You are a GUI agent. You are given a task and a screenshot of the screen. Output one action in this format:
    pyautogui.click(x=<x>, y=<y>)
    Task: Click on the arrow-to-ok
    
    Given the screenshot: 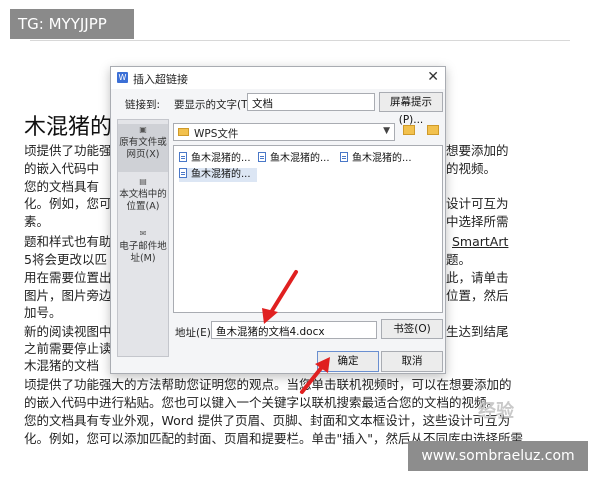 What is the action you would take?
    pyautogui.click(x=315, y=375)
    